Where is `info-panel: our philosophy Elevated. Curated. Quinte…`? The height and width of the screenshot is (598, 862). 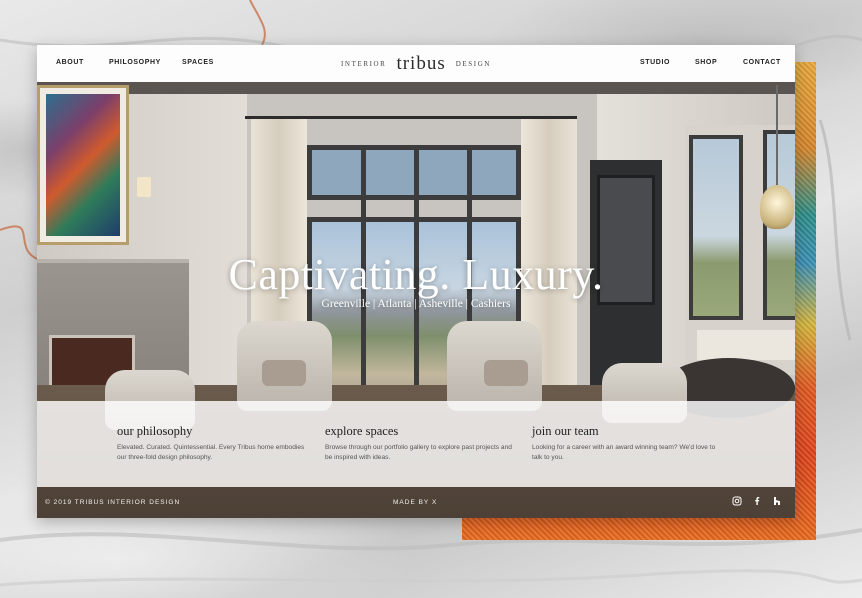 info-panel: our philosophy Elevated. Curated. Quinte… is located at coordinates (416, 444).